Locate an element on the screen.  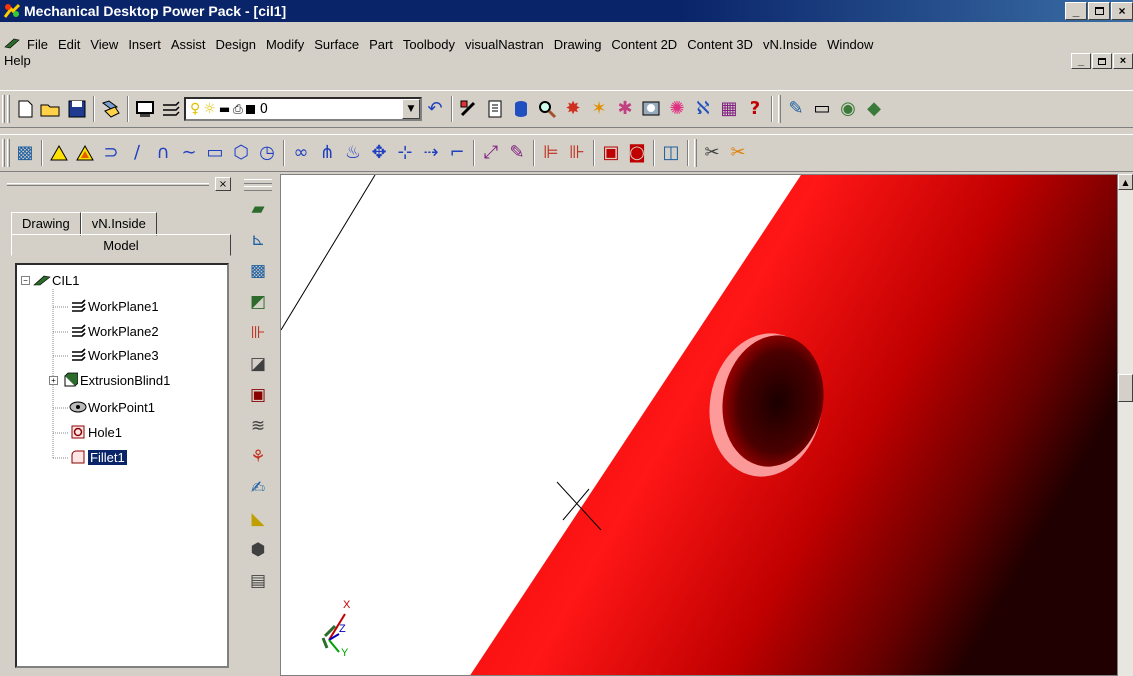
tree-item-workplane3: WorkPlane3 is located at coordinates (114, 355).